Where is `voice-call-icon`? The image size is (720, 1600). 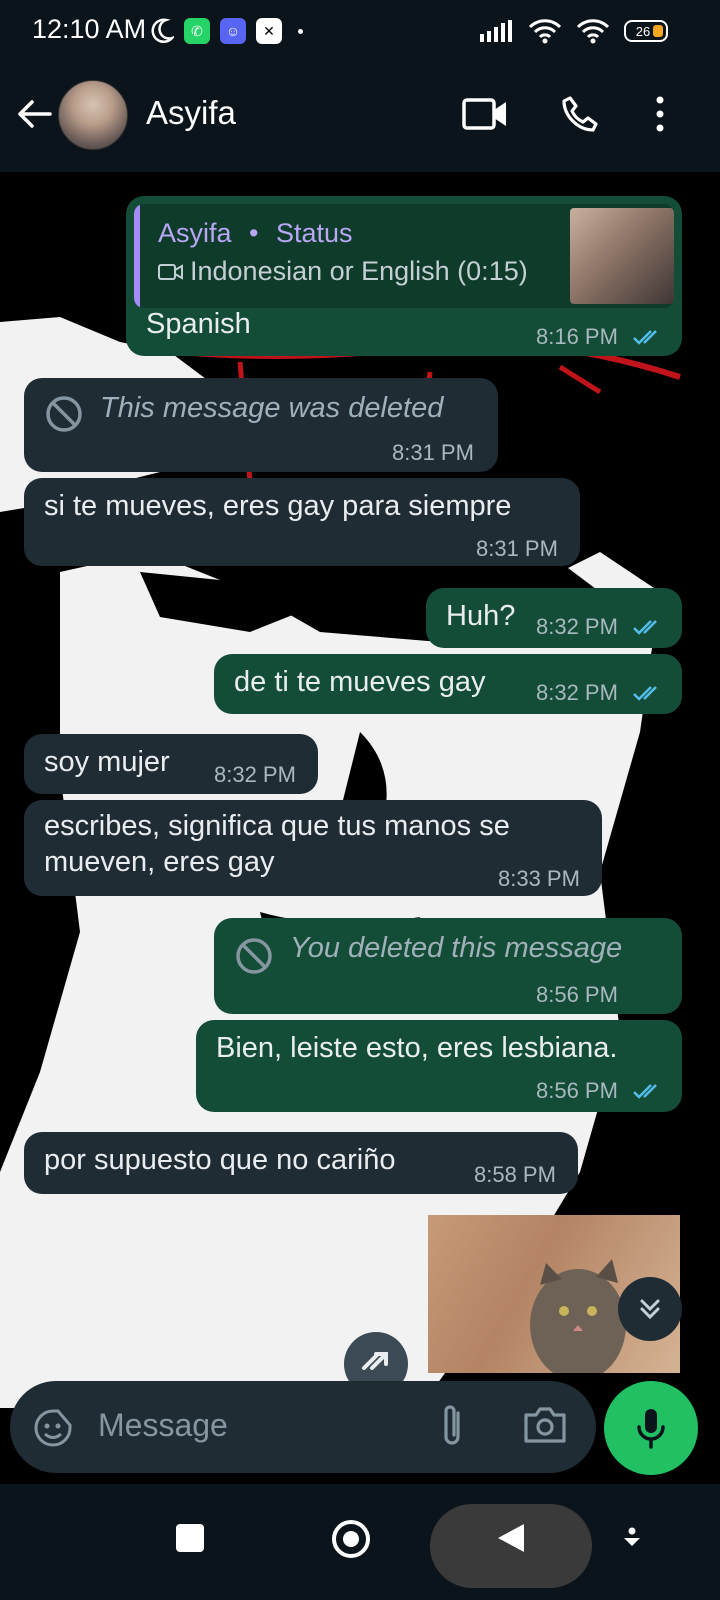
voice-call-icon is located at coordinates (580, 114).